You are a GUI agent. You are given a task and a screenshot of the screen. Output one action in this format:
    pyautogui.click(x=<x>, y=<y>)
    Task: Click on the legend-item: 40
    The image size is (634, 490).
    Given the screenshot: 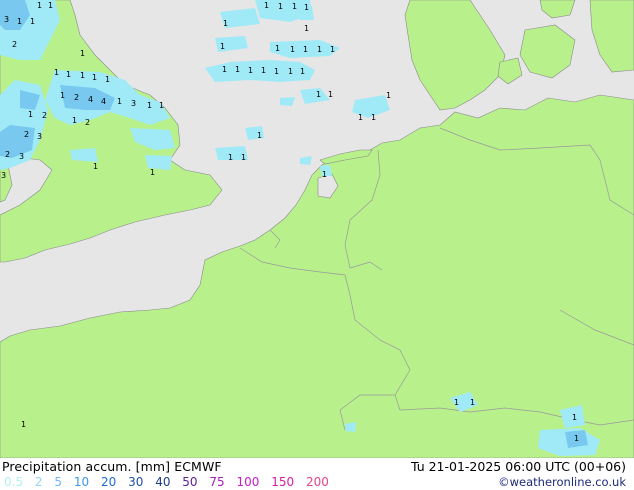 What is the action you would take?
    pyautogui.click(x=163, y=482)
    